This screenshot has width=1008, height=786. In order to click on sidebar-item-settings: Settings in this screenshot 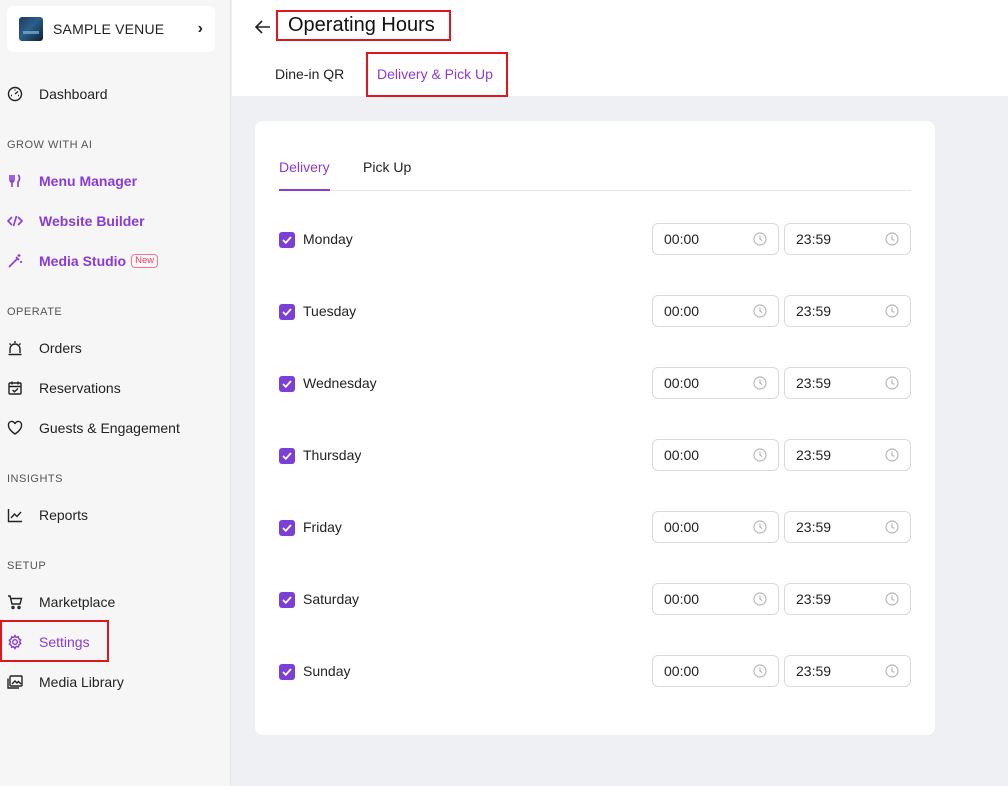, I will do `click(115, 642)`.